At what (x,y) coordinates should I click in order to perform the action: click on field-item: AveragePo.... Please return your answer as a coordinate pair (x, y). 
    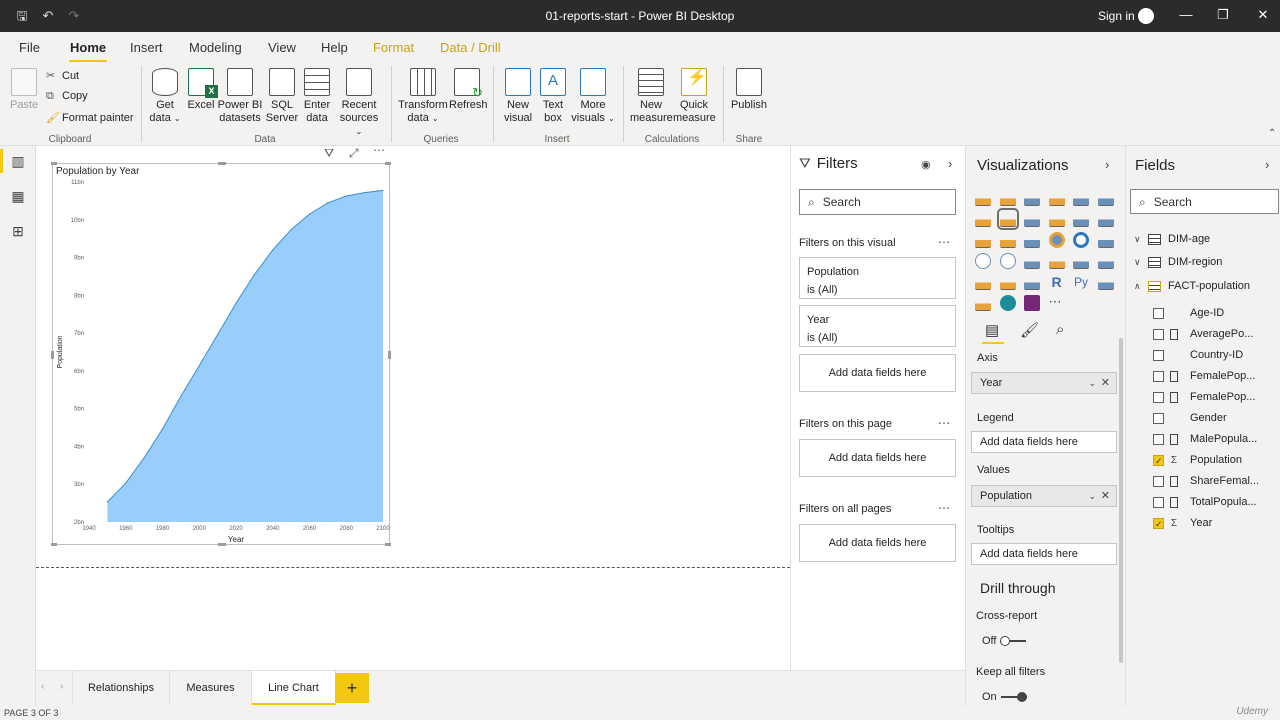
    Looking at the image, I should click on (1203, 334).